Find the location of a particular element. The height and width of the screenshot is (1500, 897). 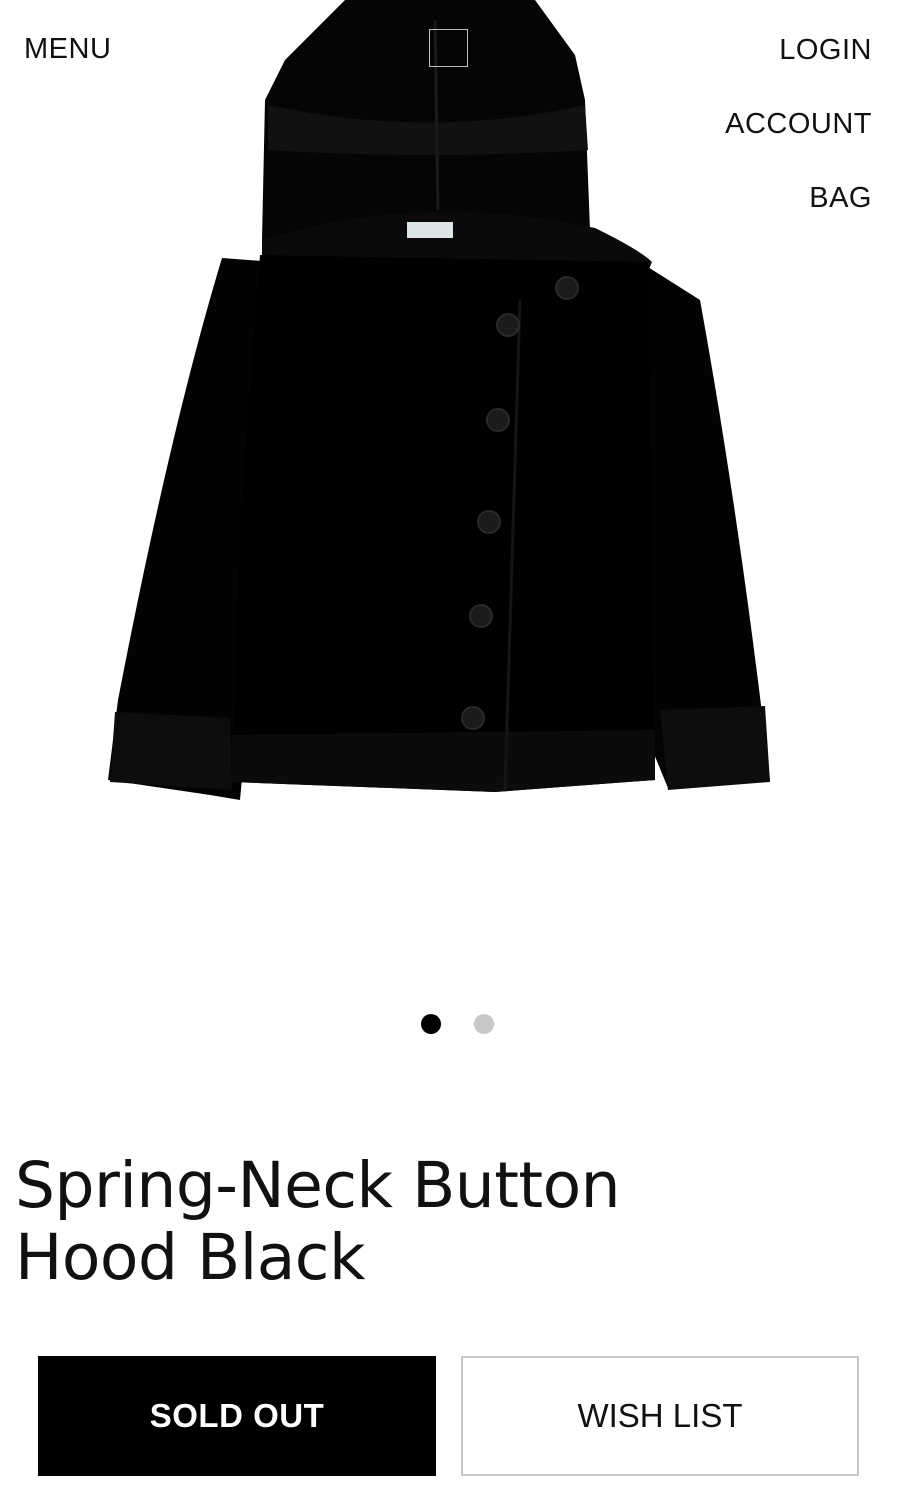

header-right-nav: LOGIN ACCOUNT BAG is located at coordinates (798, 124).